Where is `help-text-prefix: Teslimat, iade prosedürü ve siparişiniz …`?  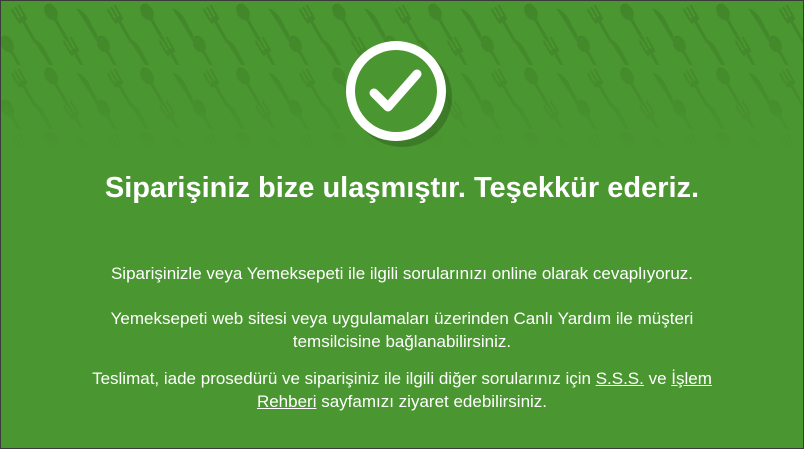 help-text-prefix: Teslimat, iade prosedürü ve siparişiniz … is located at coordinates (344, 378).